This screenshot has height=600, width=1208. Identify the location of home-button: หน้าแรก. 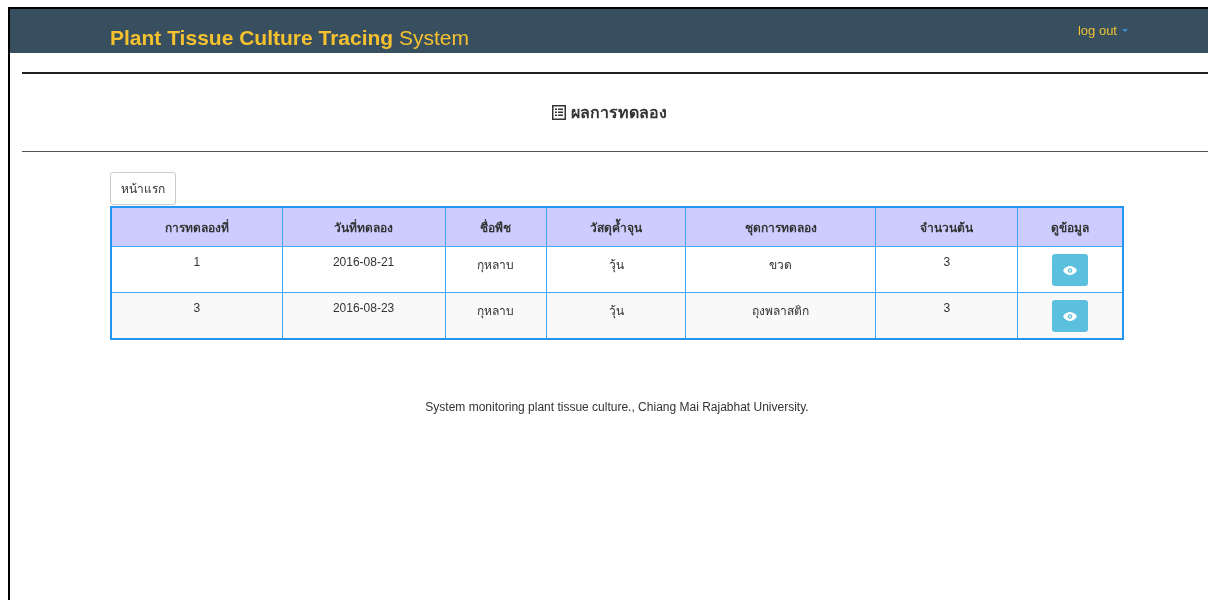
(143, 188).